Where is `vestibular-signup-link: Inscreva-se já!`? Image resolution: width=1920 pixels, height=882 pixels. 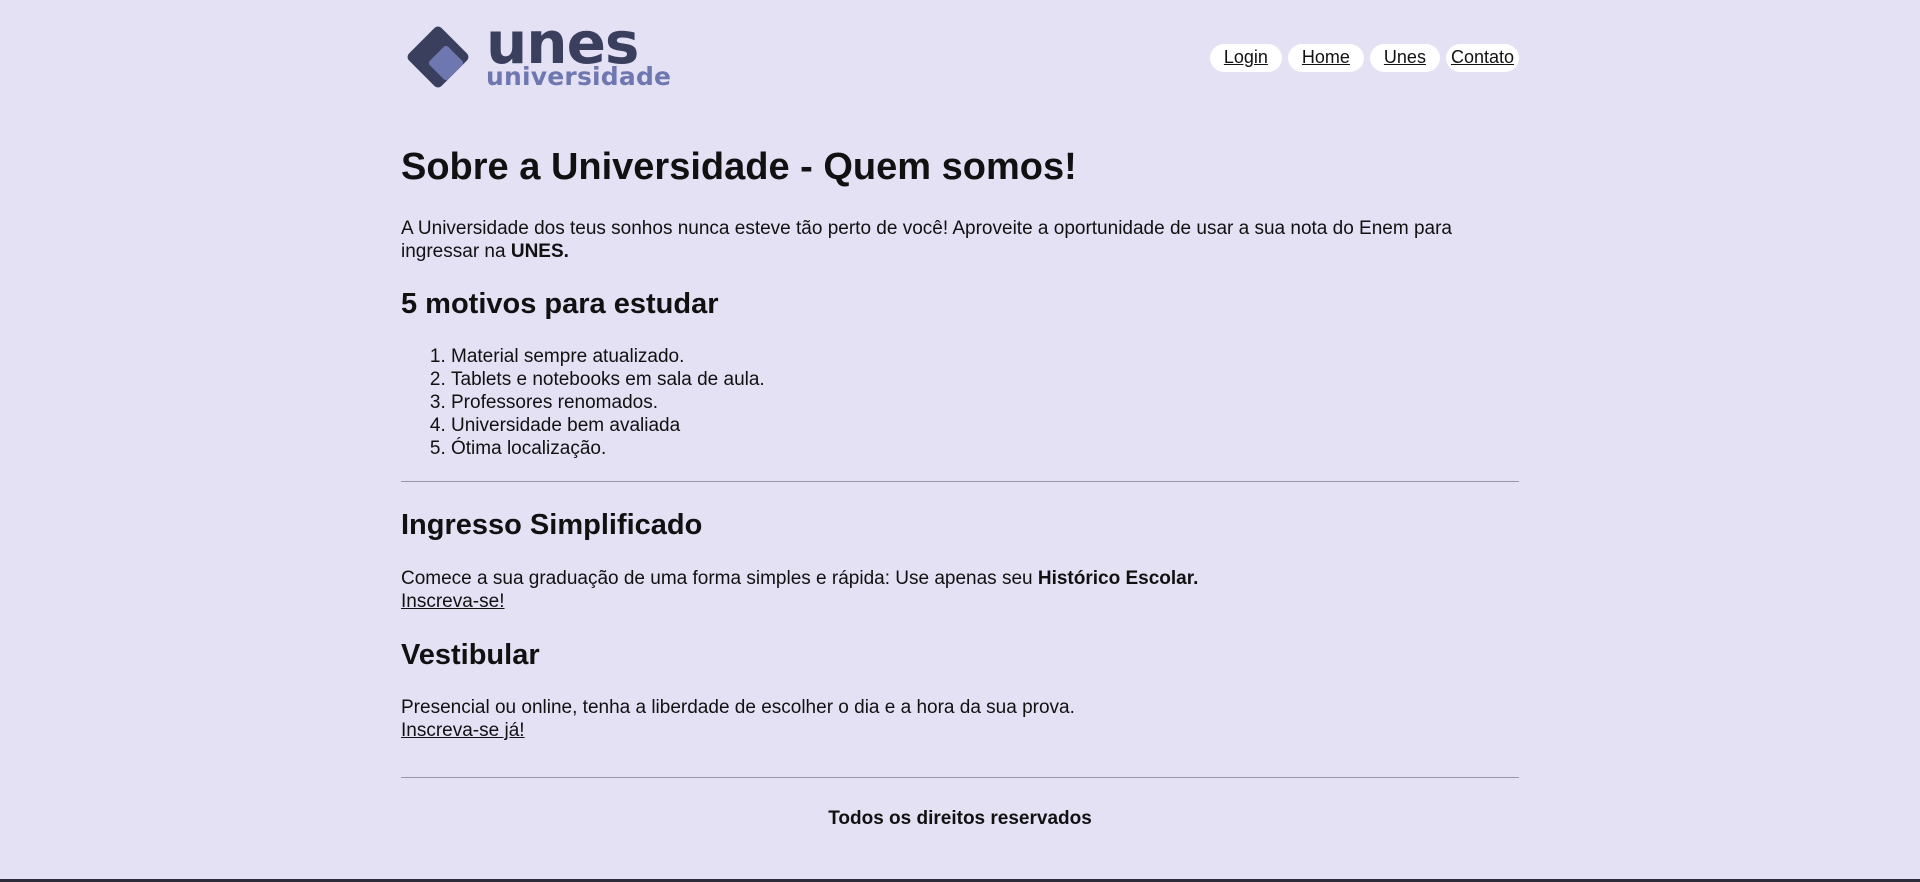
vestibular-signup-link: Inscreva-se já! is located at coordinates (463, 730).